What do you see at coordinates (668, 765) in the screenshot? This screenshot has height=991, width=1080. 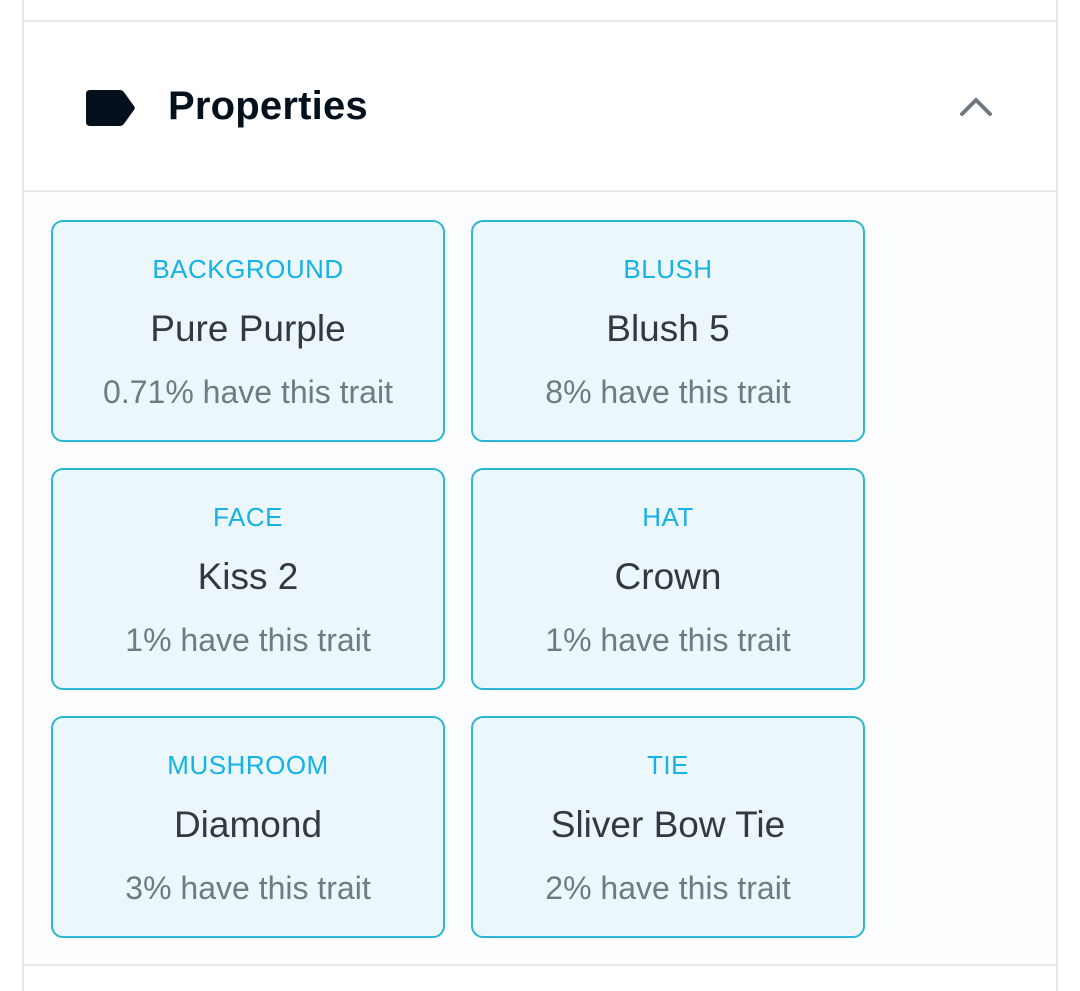 I see `trait-type: TIE` at bounding box center [668, 765].